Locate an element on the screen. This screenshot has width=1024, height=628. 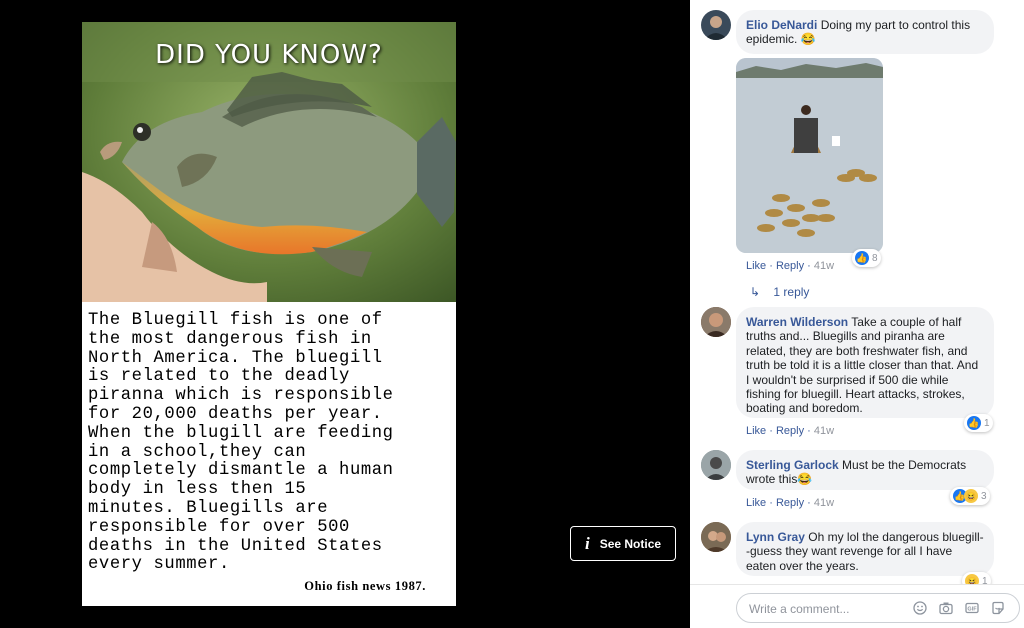
haha-reaction-icon: 😆 is located at coordinates (971, 496).